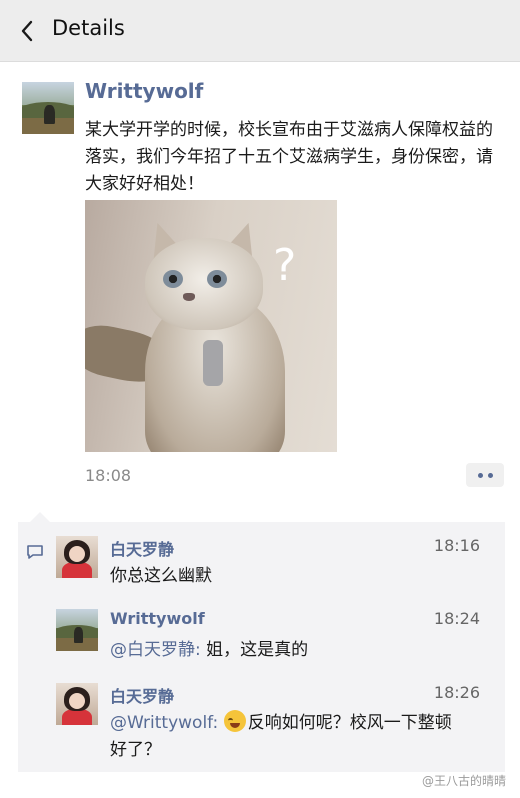 This screenshot has width=520, height=798. Describe the element at coordinates (295, 576) in the screenshot. I see `comment-text: 你总这么幽默` at that location.